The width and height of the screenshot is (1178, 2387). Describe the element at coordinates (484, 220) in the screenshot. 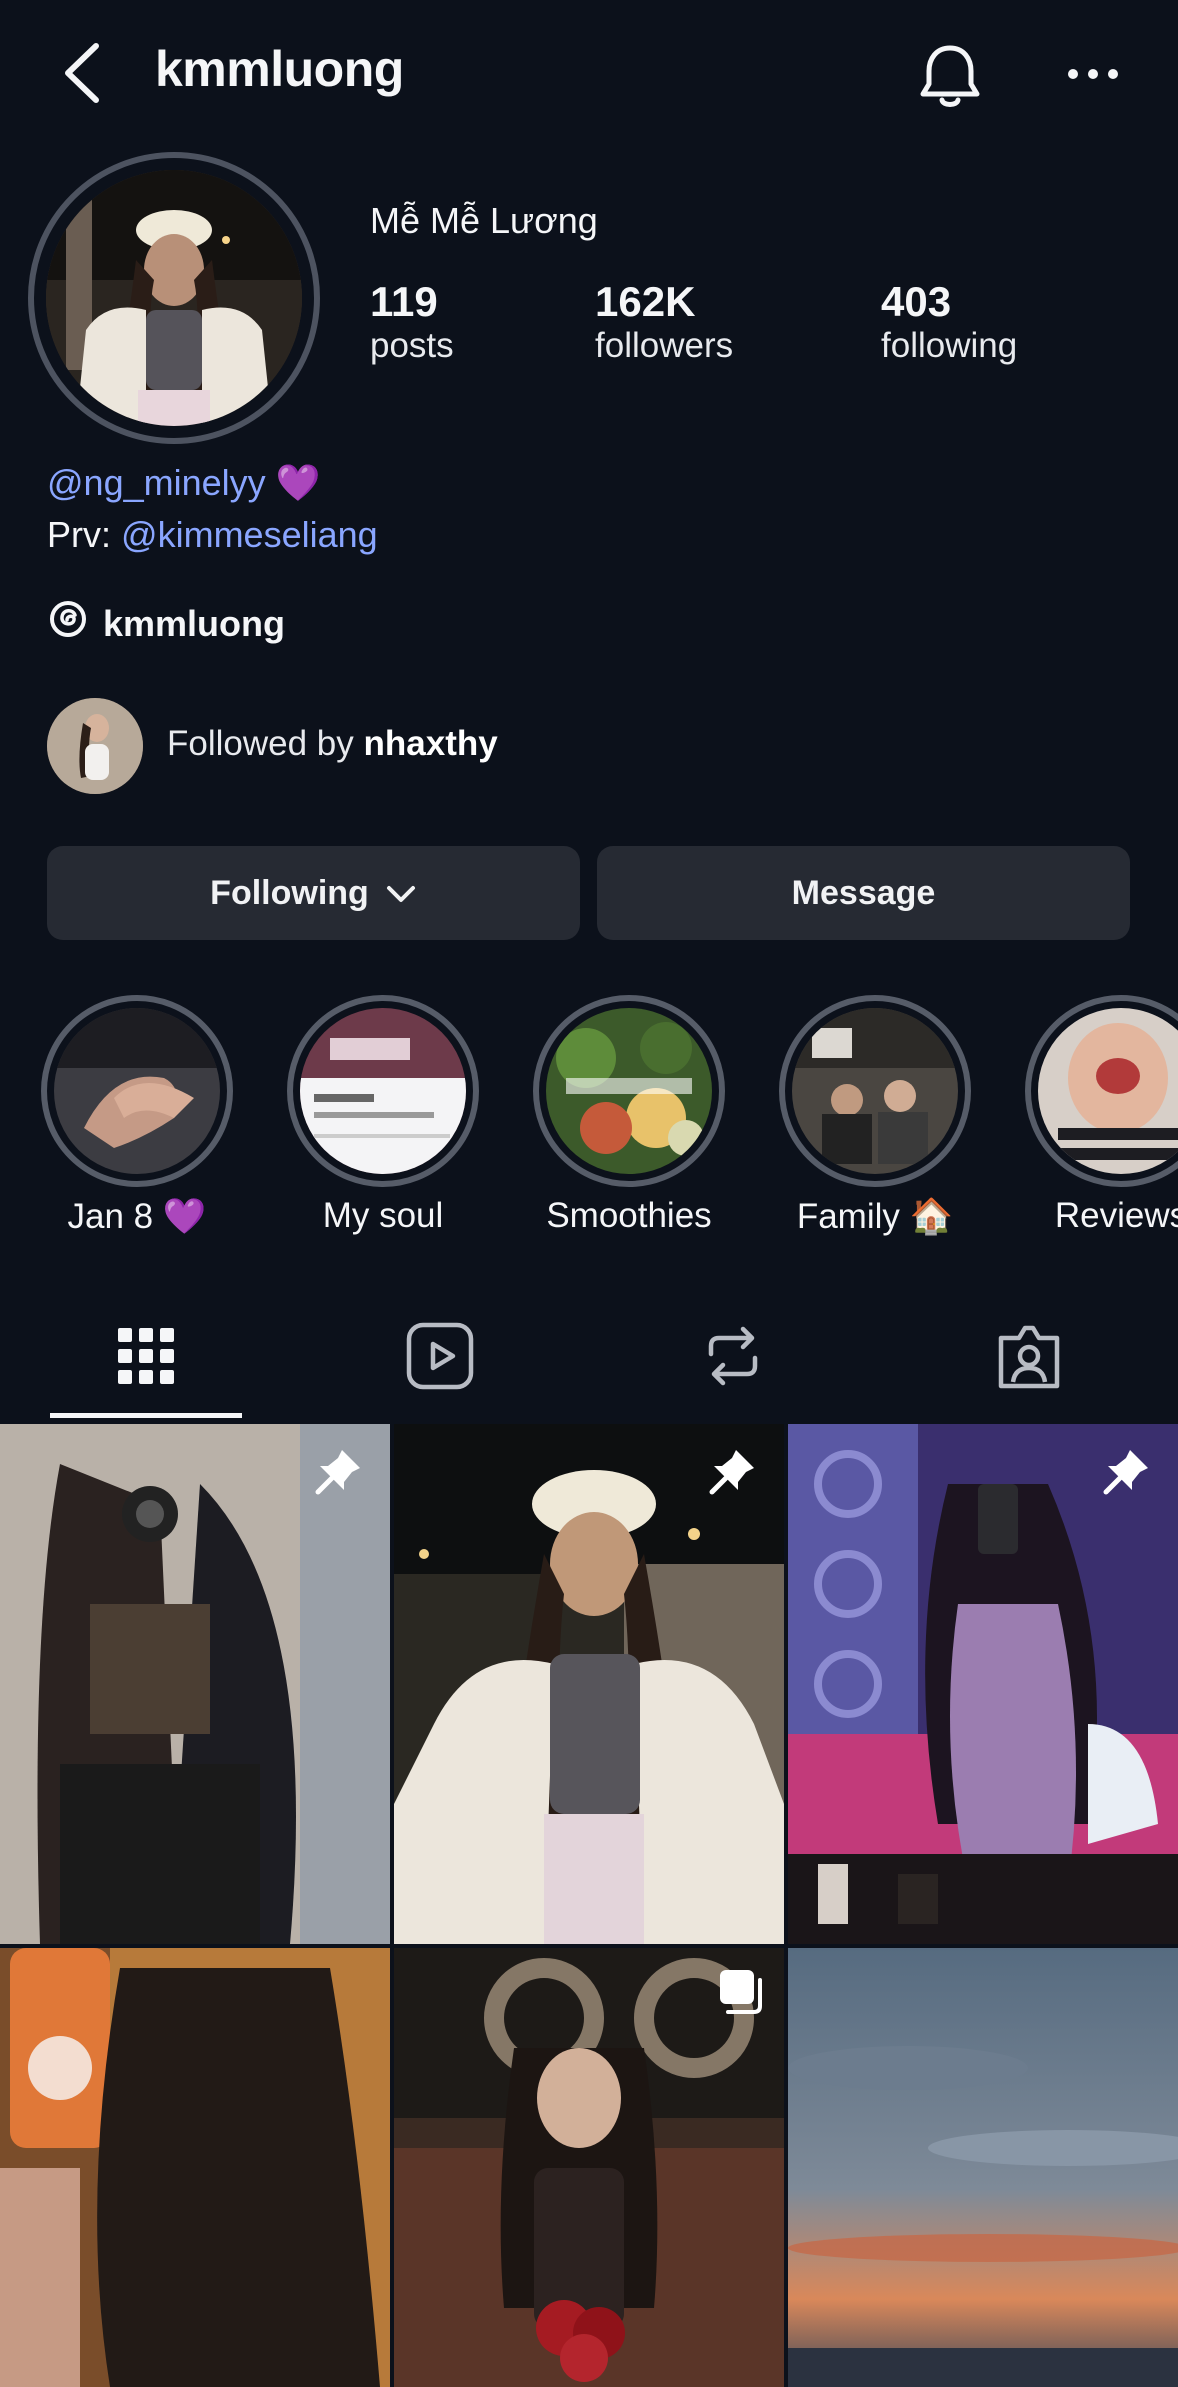

I see `profile-full-name: Mễ Mễ Lương` at that location.